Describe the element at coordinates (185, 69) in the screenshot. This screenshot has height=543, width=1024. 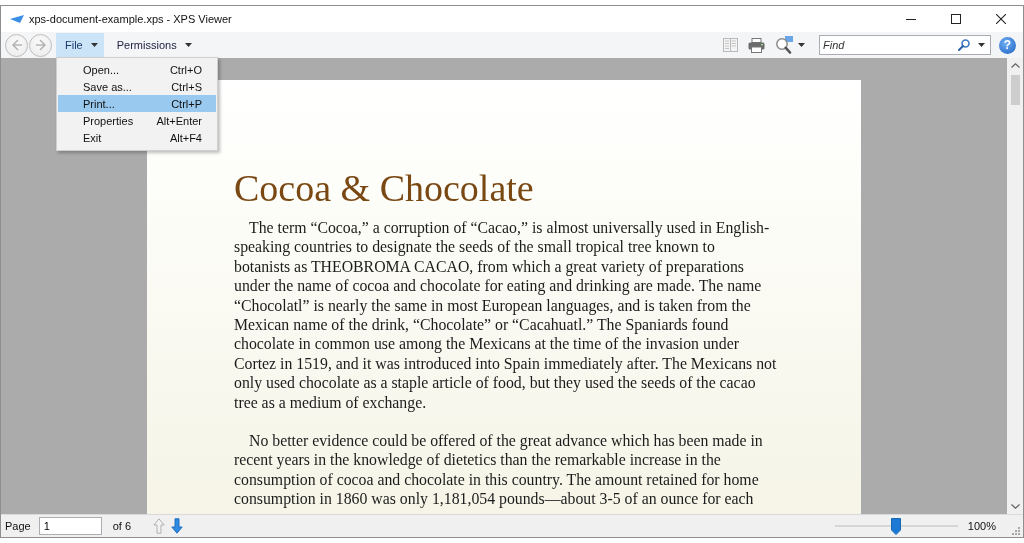
I see `keyboard-shortcut: Ctrl+O` at that location.